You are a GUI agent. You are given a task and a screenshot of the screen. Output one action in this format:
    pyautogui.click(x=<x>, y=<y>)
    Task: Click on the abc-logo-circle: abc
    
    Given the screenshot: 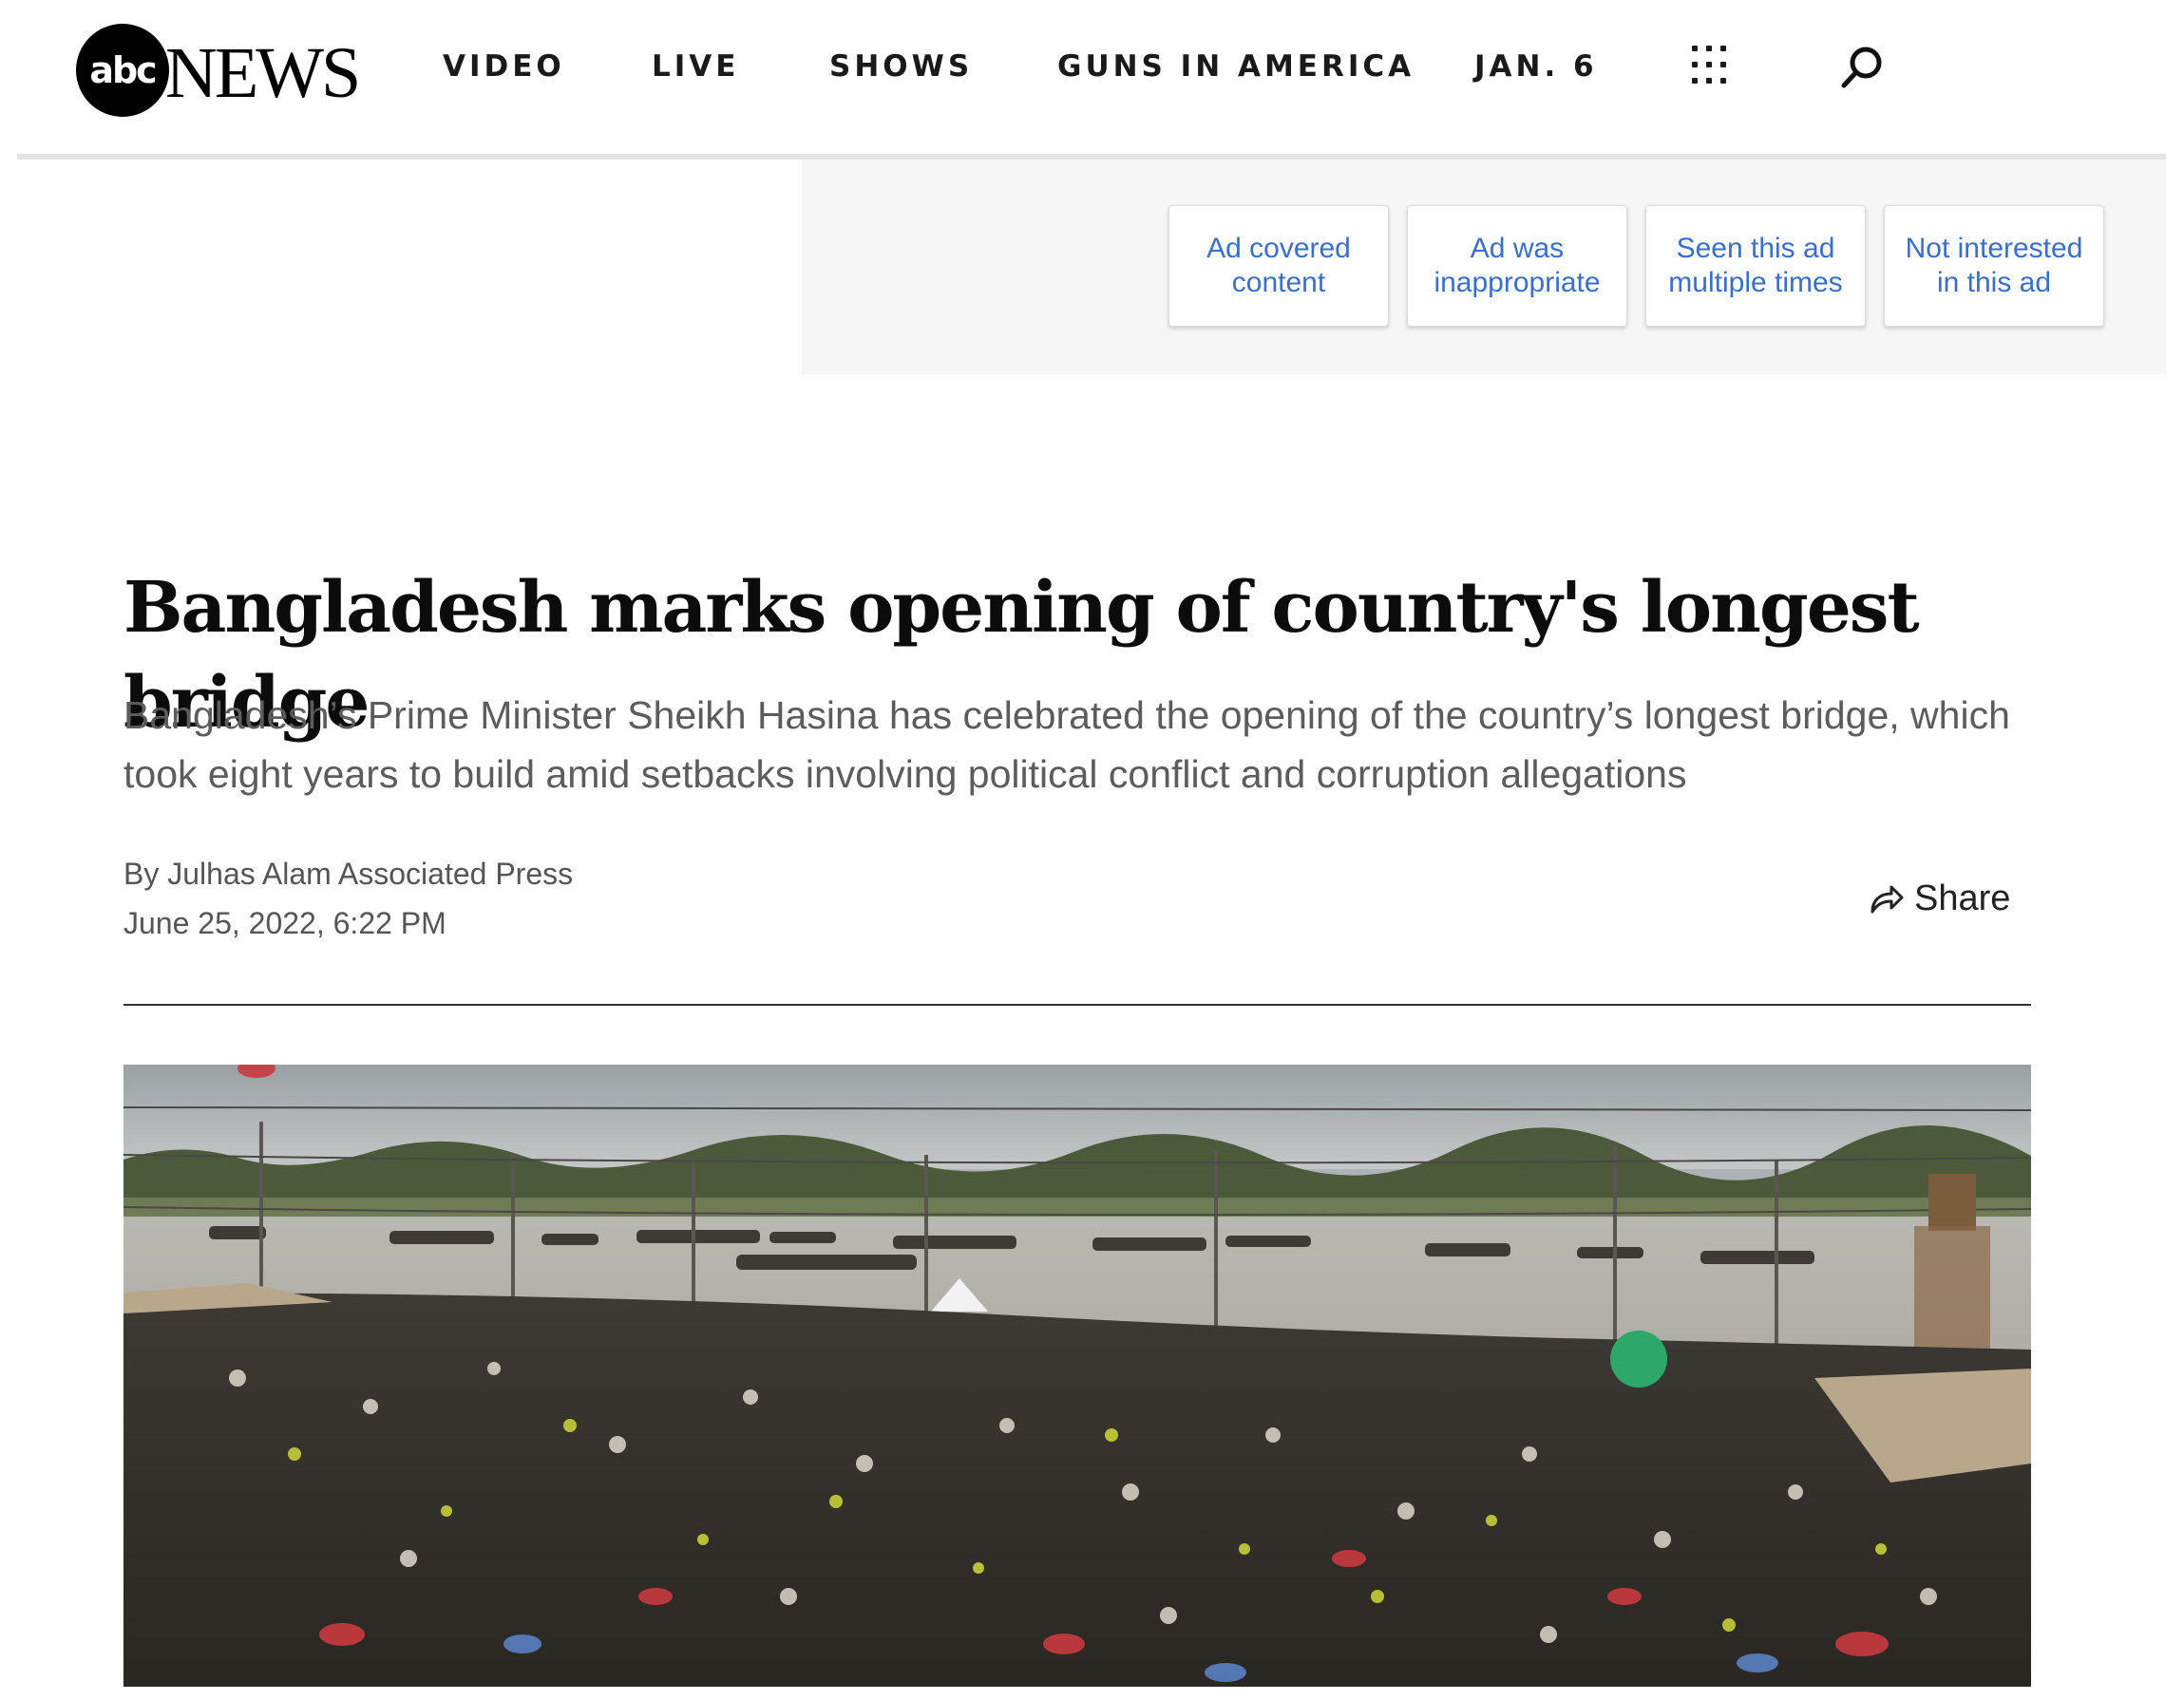 What is the action you would take?
    pyautogui.click(x=123, y=70)
    